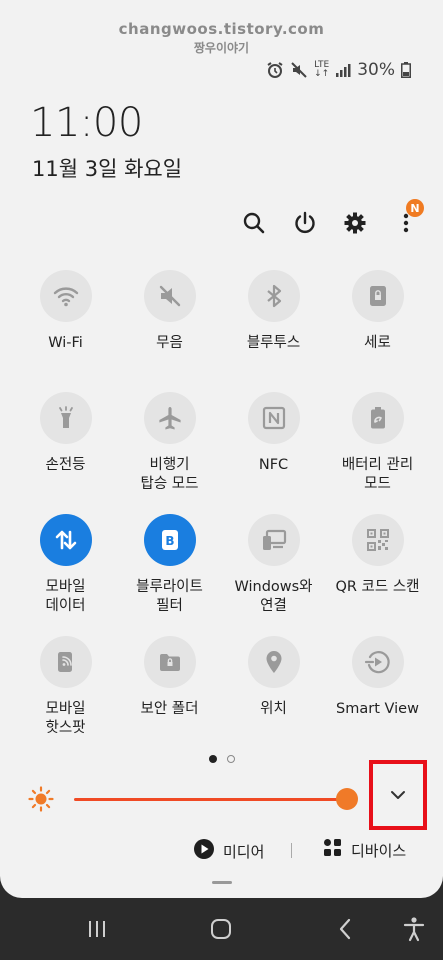 Image resolution: width=443 pixels, height=960 pixels. What do you see at coordinates (169, 697) in the screenshot?
I see `tile-secure-folder: 보안 폴더` at bounding box center [169, 697].